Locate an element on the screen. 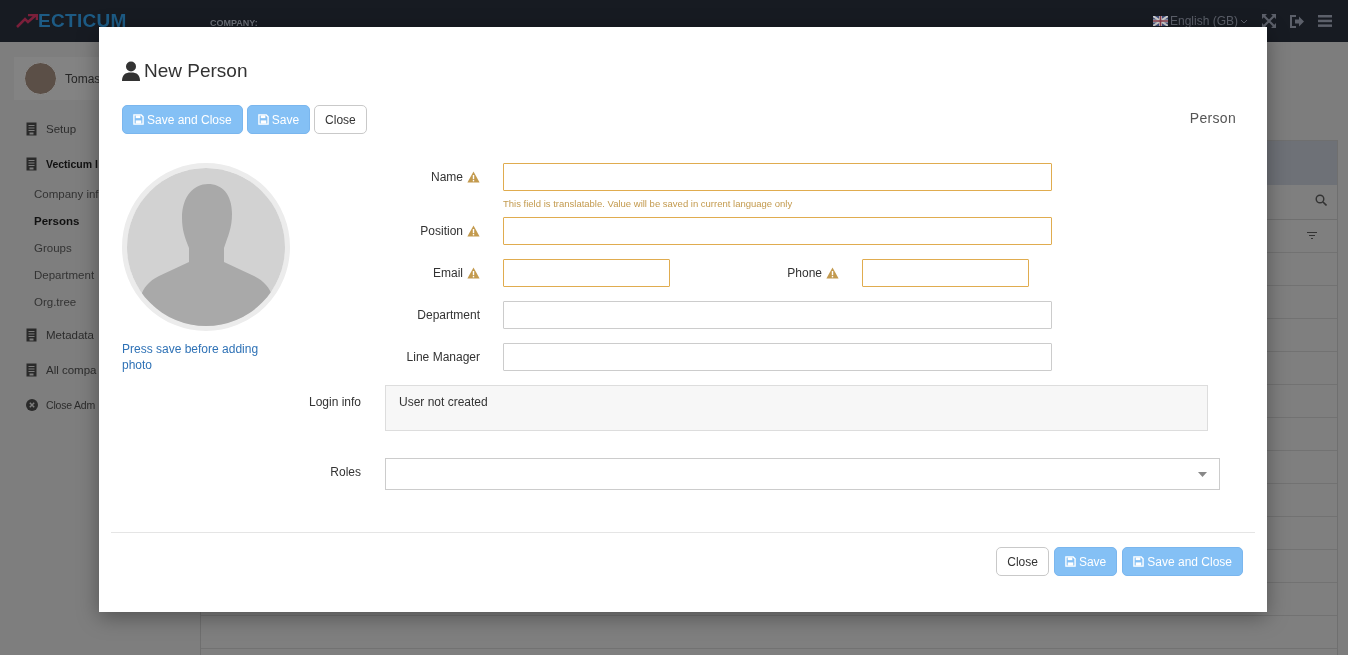 This screenshot has height=655, width=1348. sidebar-subitem: Org.tree is located at coordinates (55, 302).